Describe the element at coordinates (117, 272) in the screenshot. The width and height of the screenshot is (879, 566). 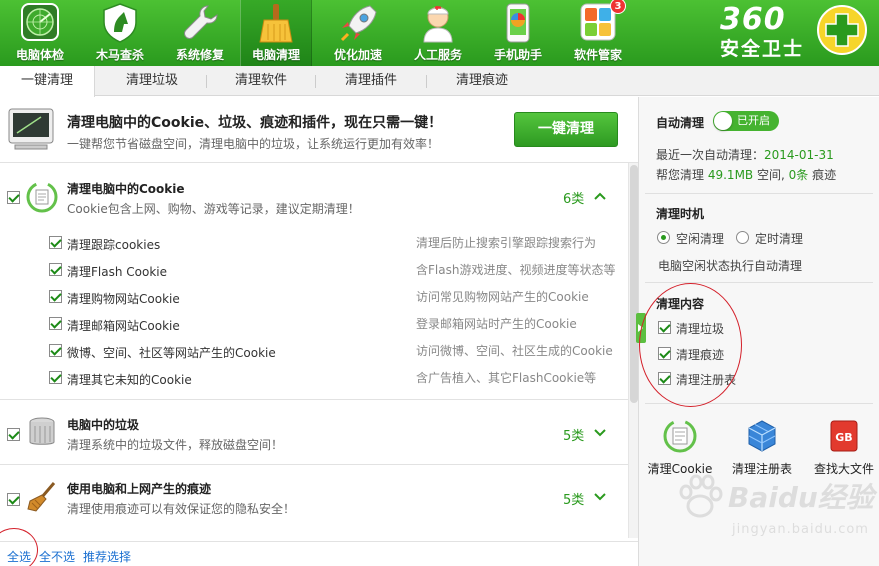
I see `item-label: 清理Flash Cookie` at that location.